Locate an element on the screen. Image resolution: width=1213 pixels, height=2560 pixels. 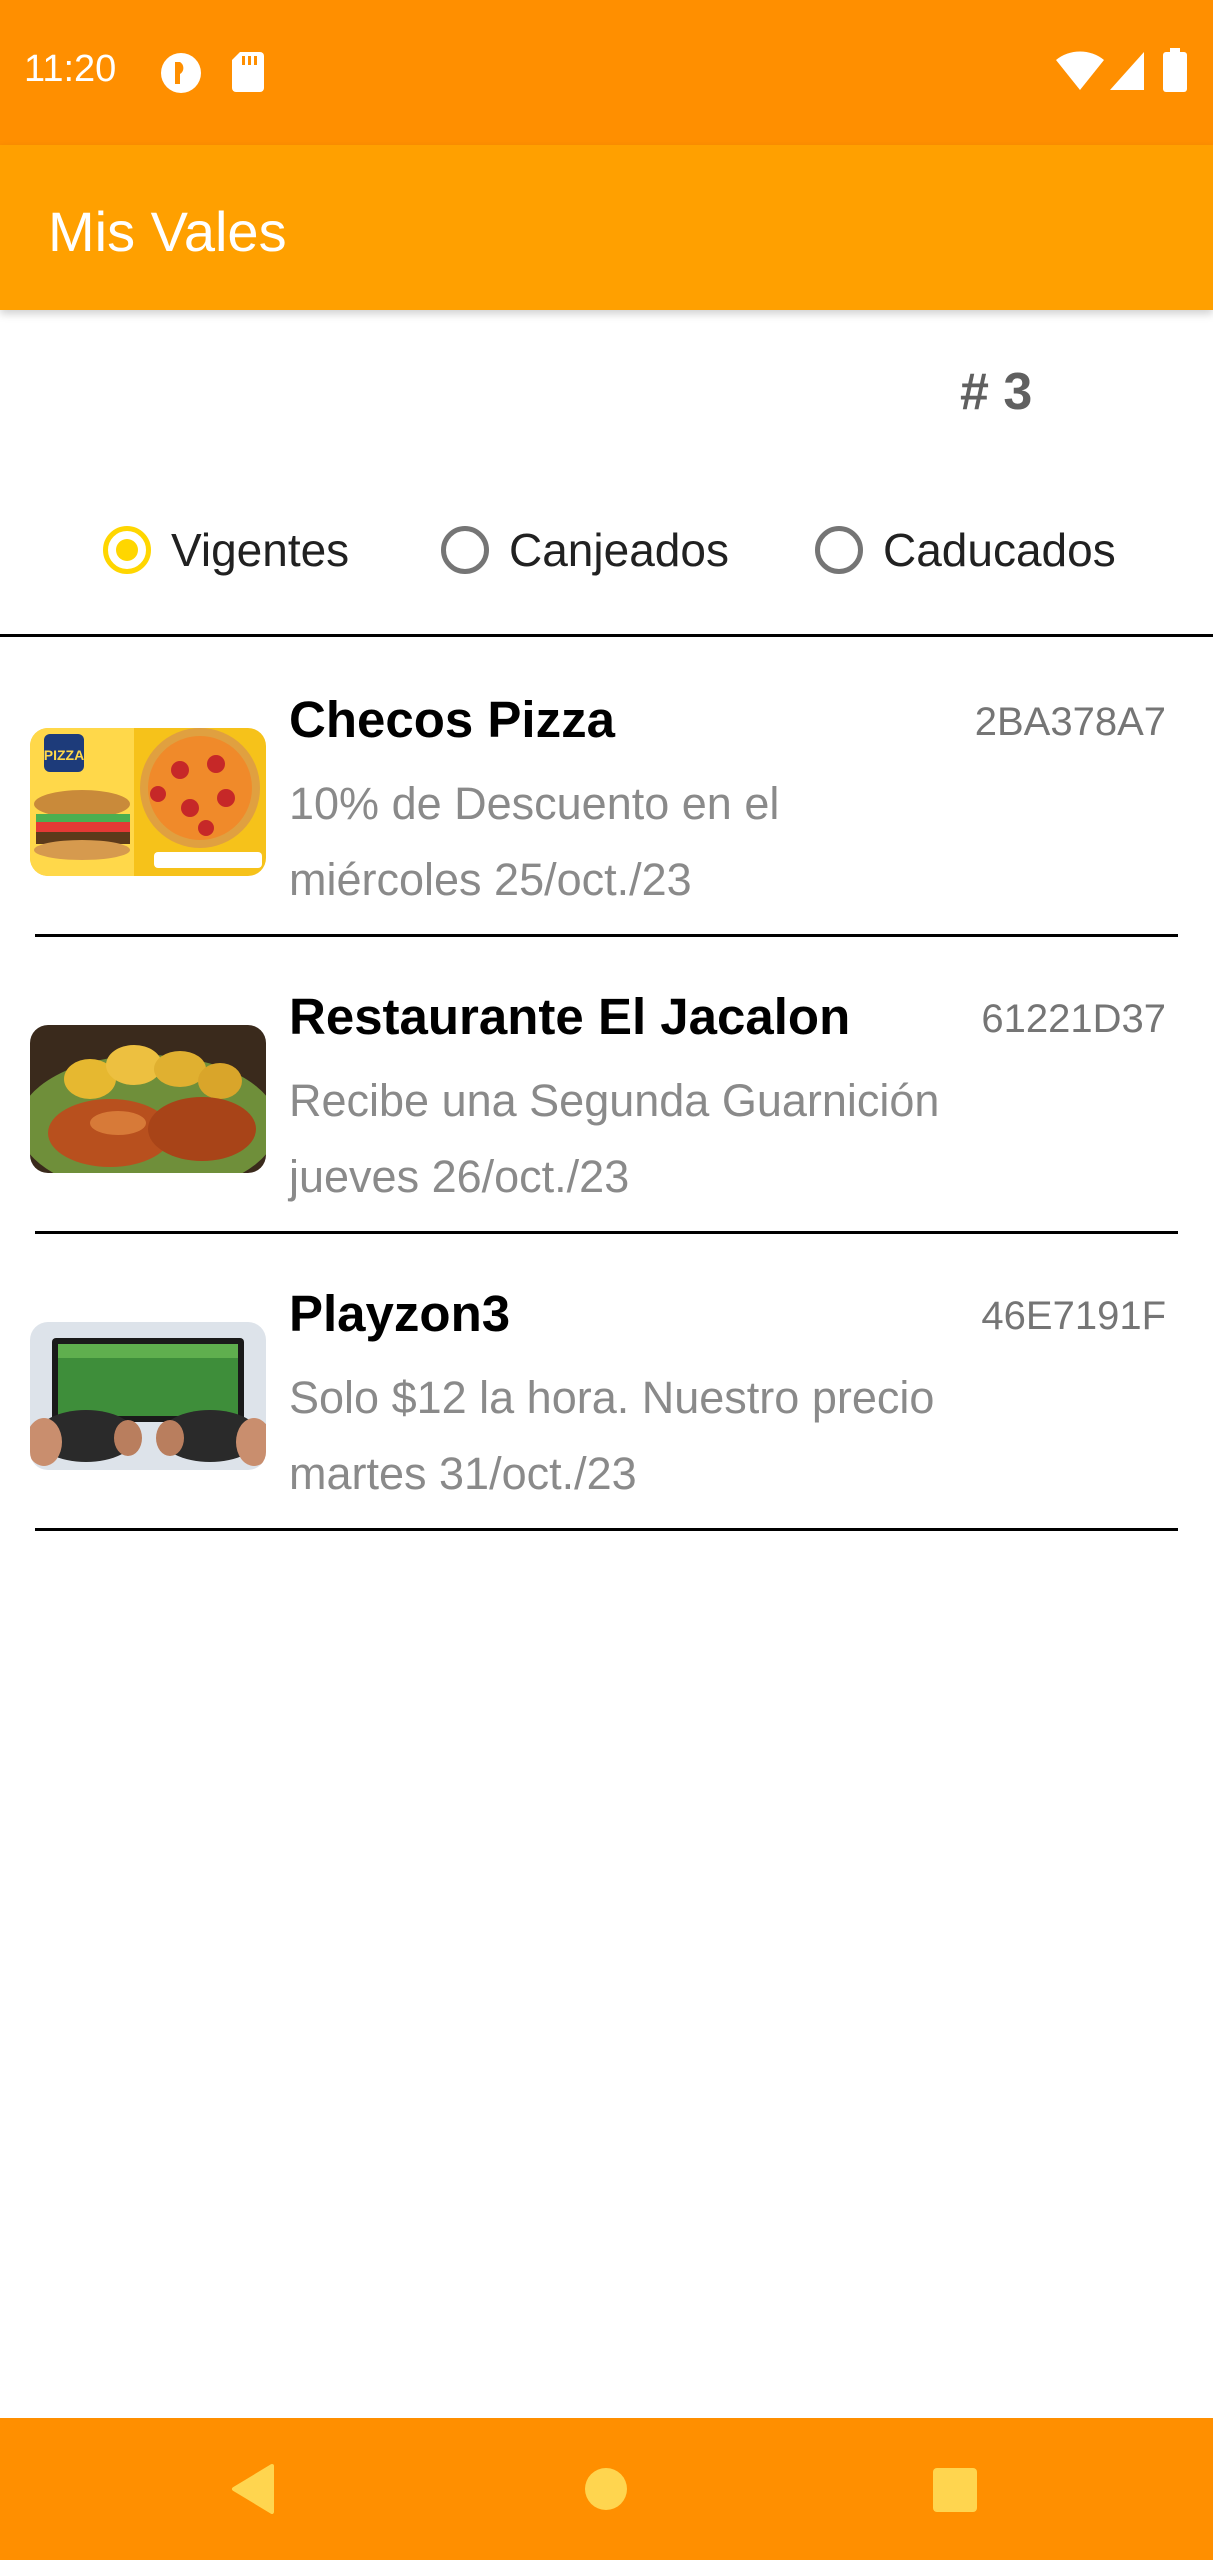
status-bar: 11:20 is located at coordinates (606, 72).